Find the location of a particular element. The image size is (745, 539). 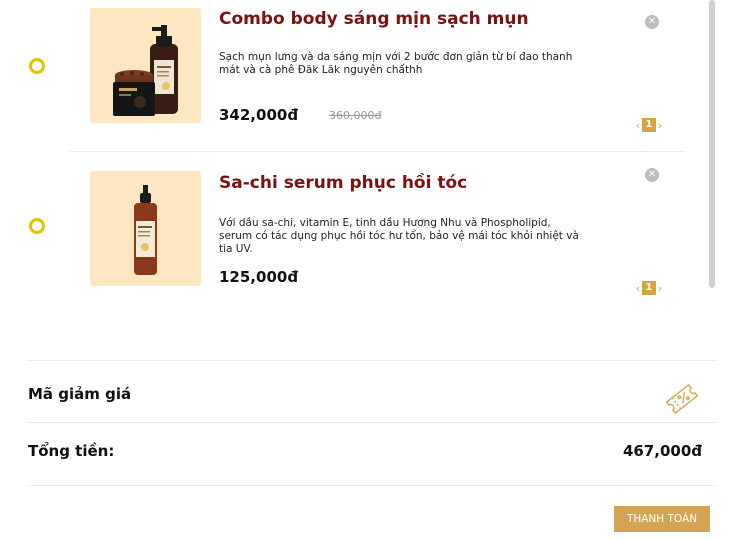

total-value: 467,000đ is located at coordinates (662, 451).